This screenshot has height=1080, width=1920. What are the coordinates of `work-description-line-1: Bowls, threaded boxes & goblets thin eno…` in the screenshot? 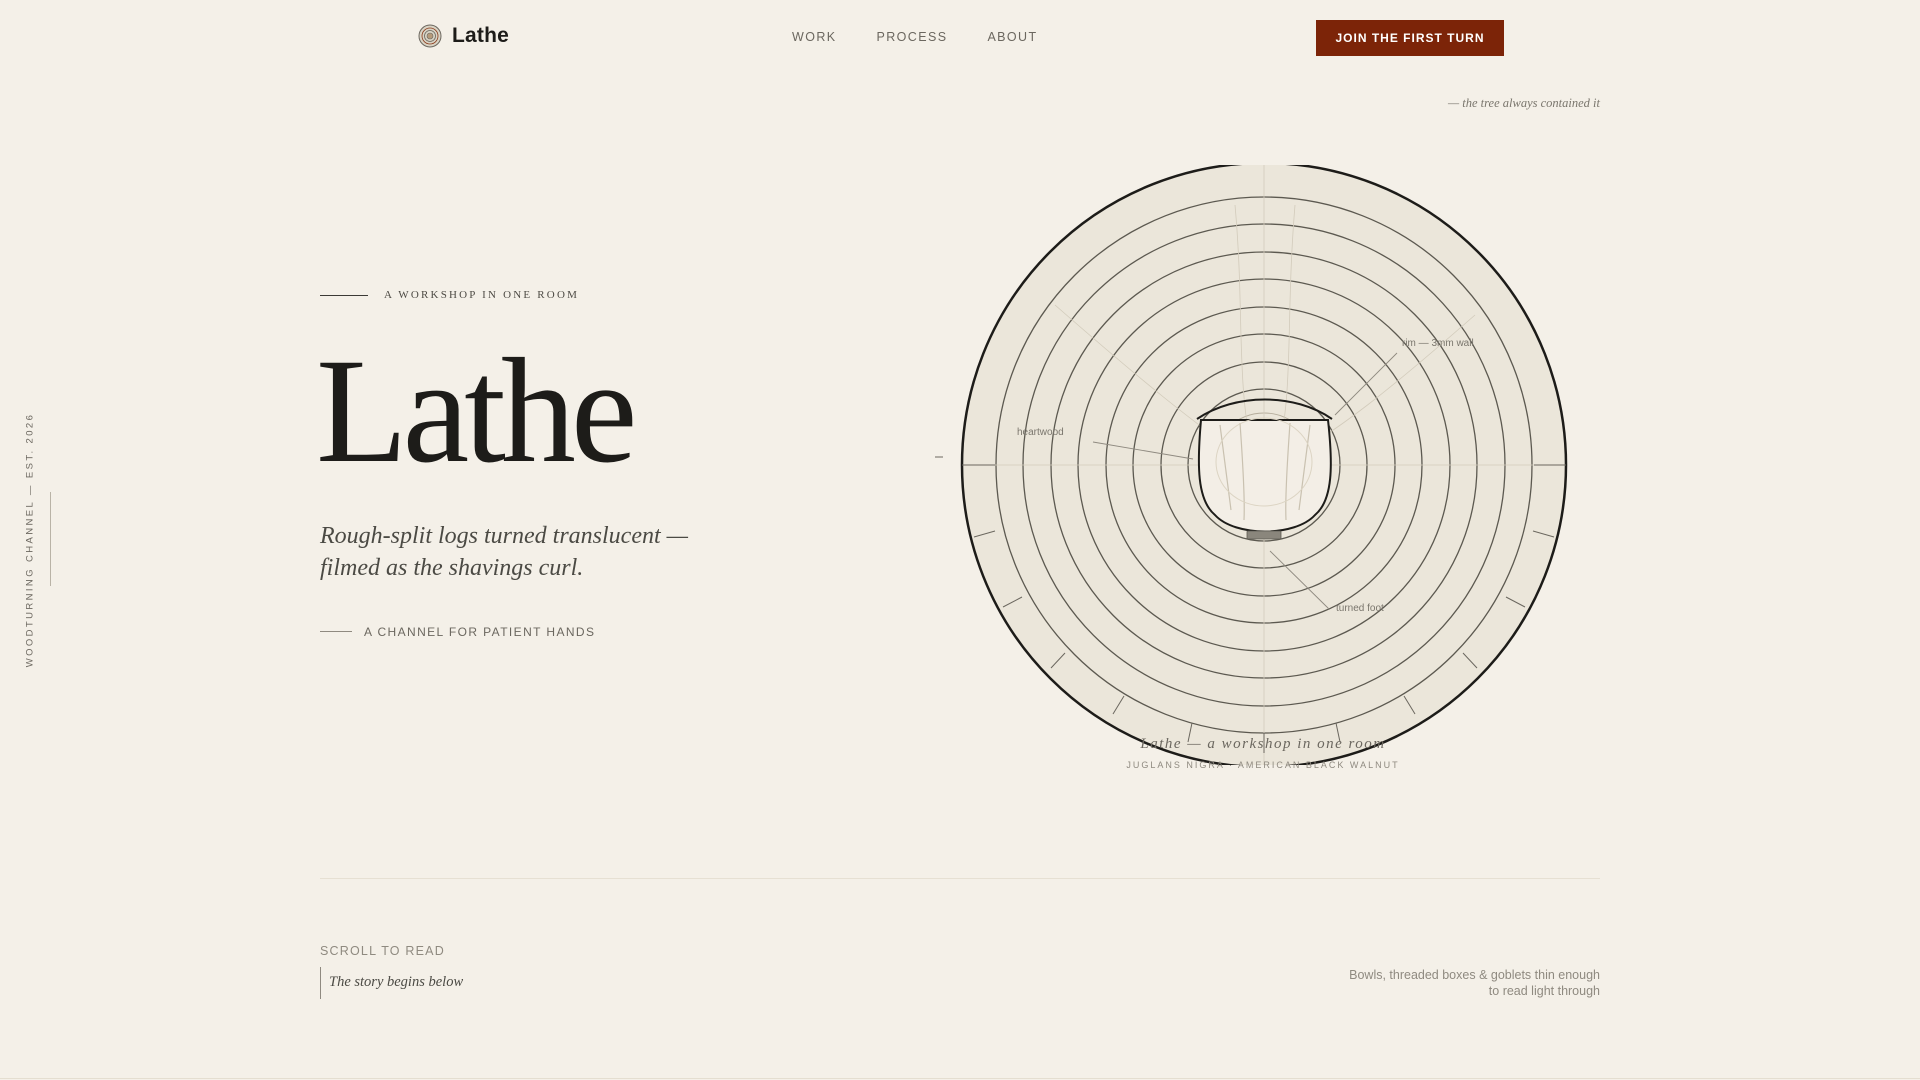 It's located at (1474, 975).